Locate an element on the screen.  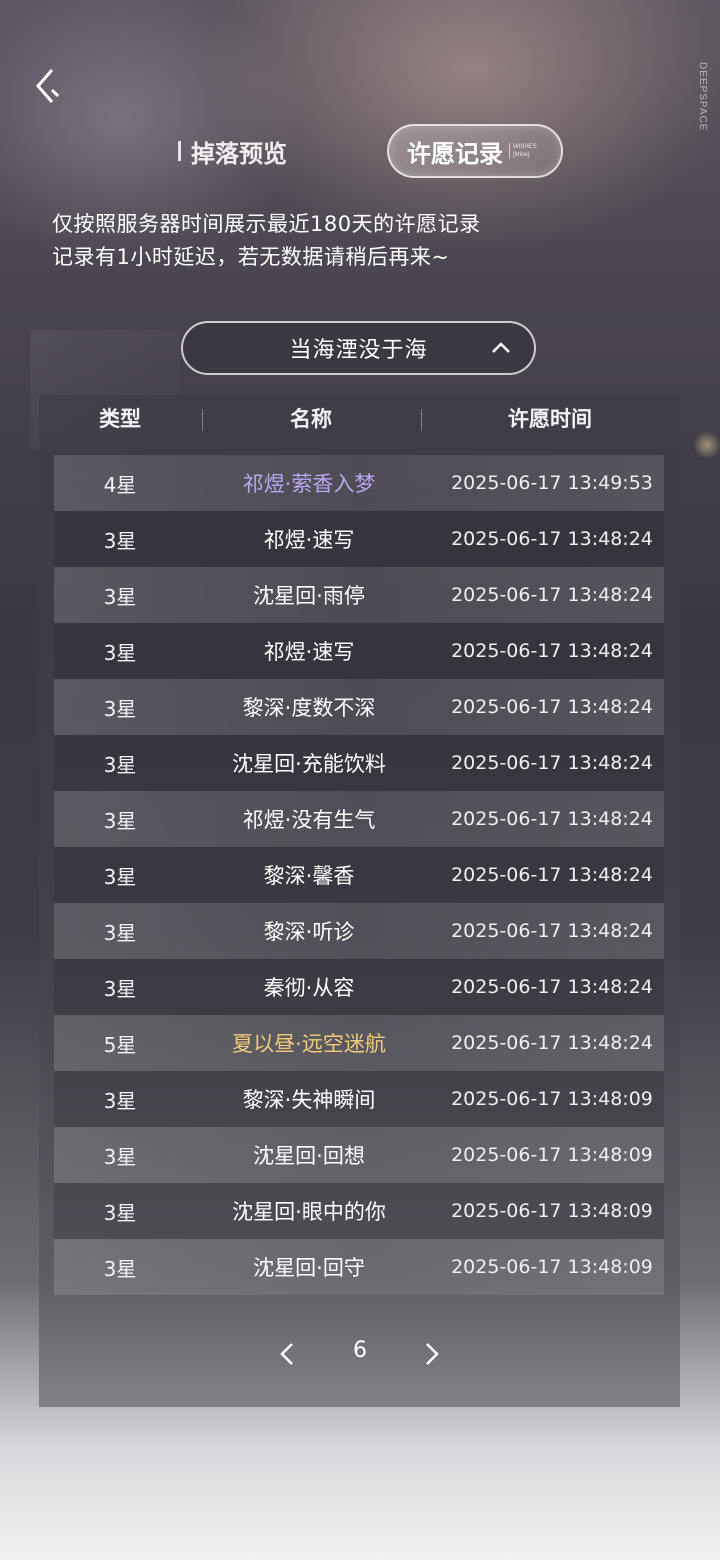
table-row: 4星 祁煜·萦香入梦 2025-06-17 13:49:53 is located at coordinates (359, 483).